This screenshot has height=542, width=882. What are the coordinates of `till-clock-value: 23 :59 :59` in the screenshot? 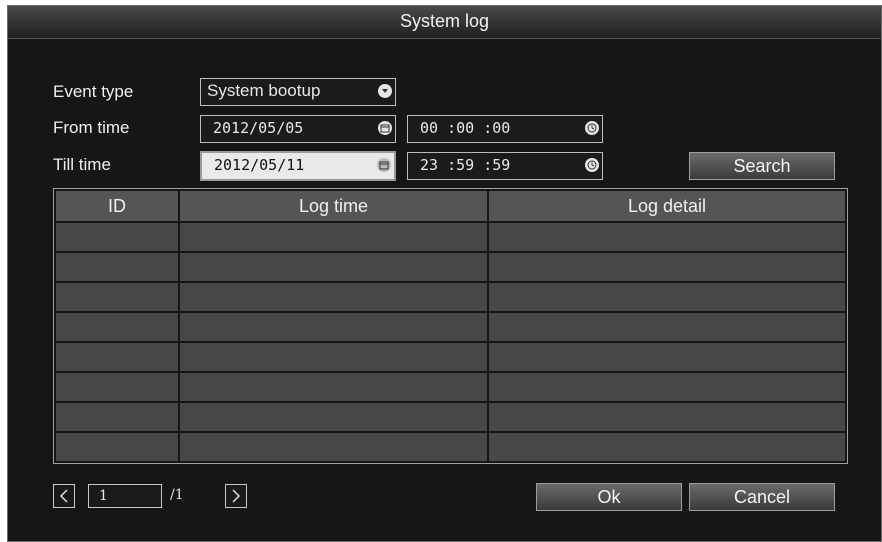 It's located at (465, 165).